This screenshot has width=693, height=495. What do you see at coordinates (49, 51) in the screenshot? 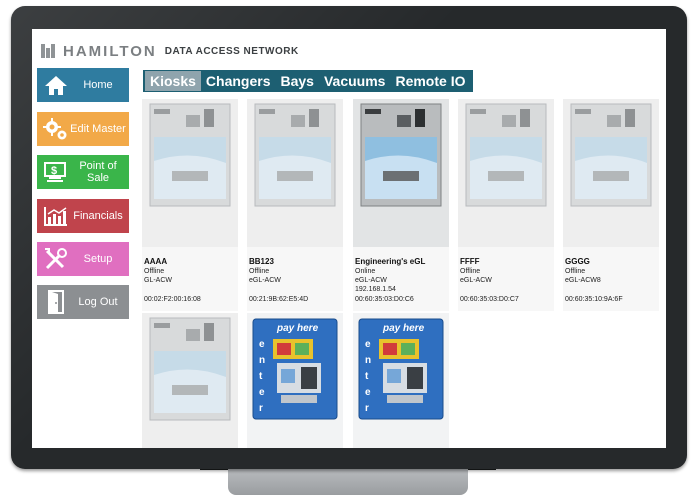
I see `hamilton-logo-icon` at bounding box center [49, 51].